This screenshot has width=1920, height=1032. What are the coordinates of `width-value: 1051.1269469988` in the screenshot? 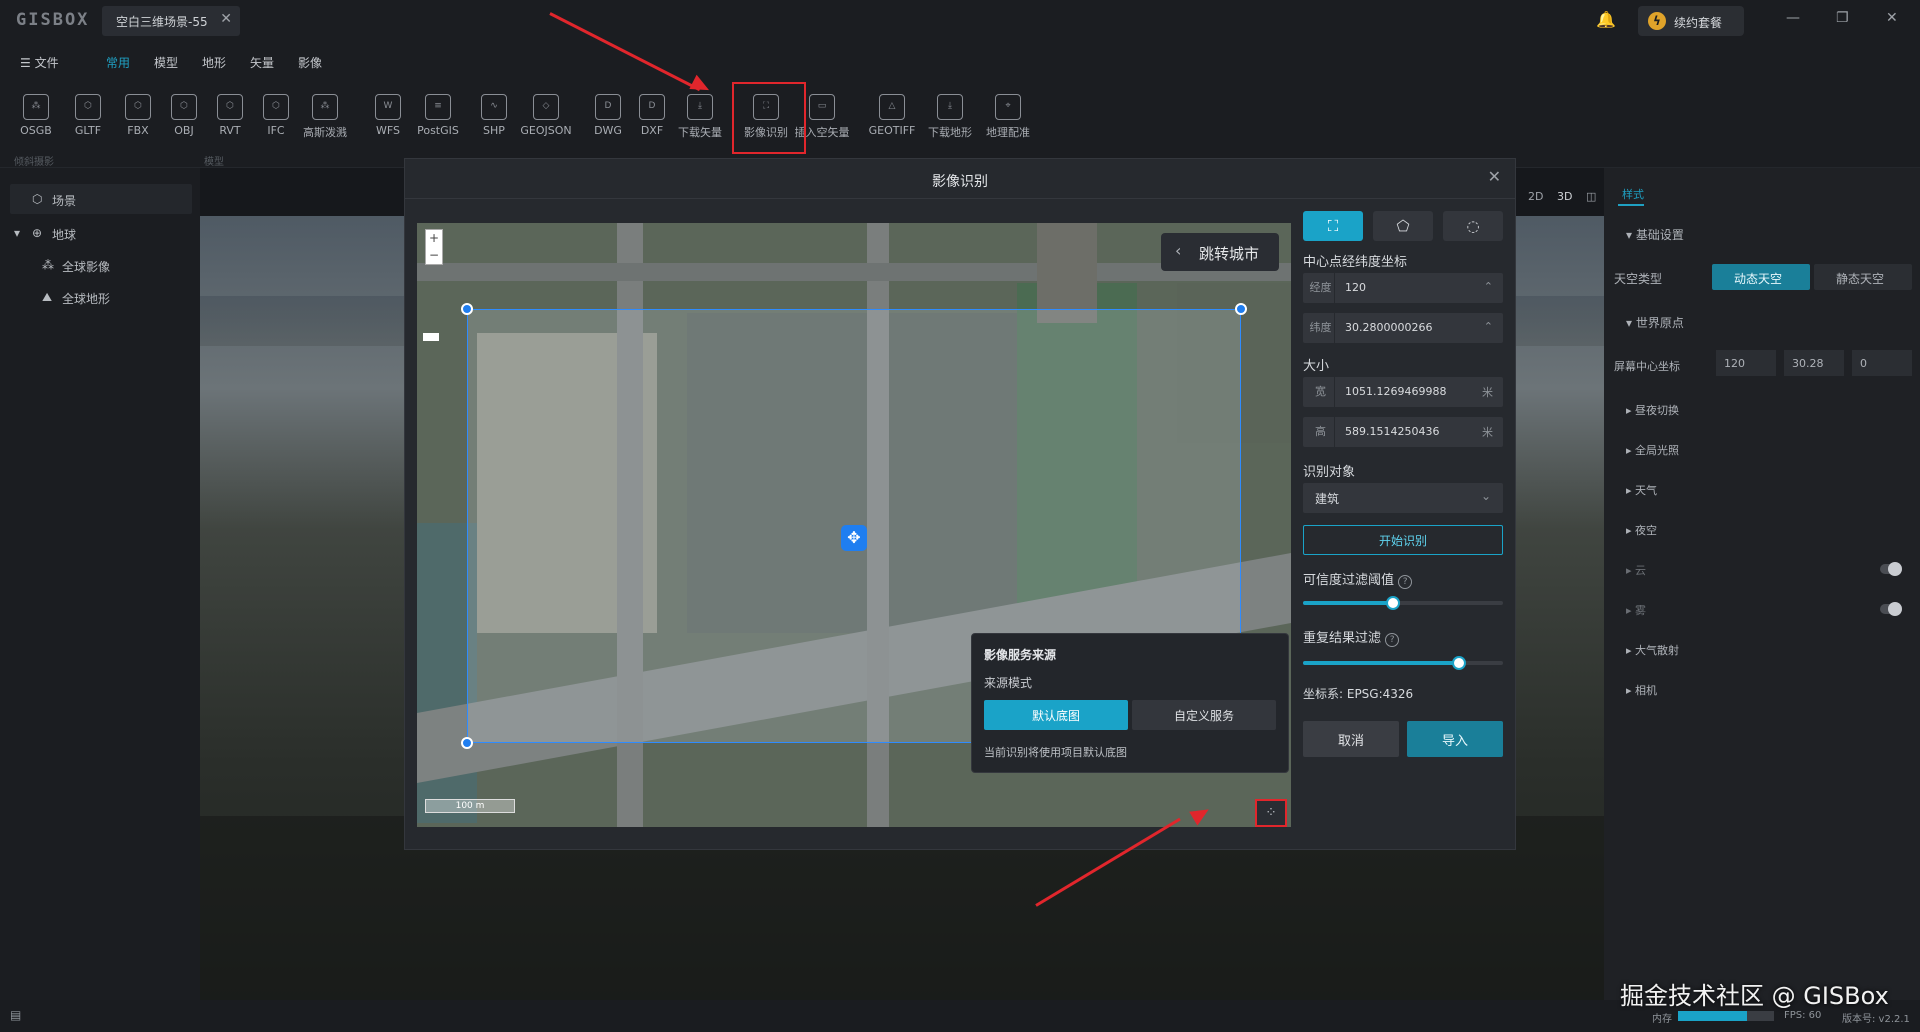 It's located at (1396, 391).